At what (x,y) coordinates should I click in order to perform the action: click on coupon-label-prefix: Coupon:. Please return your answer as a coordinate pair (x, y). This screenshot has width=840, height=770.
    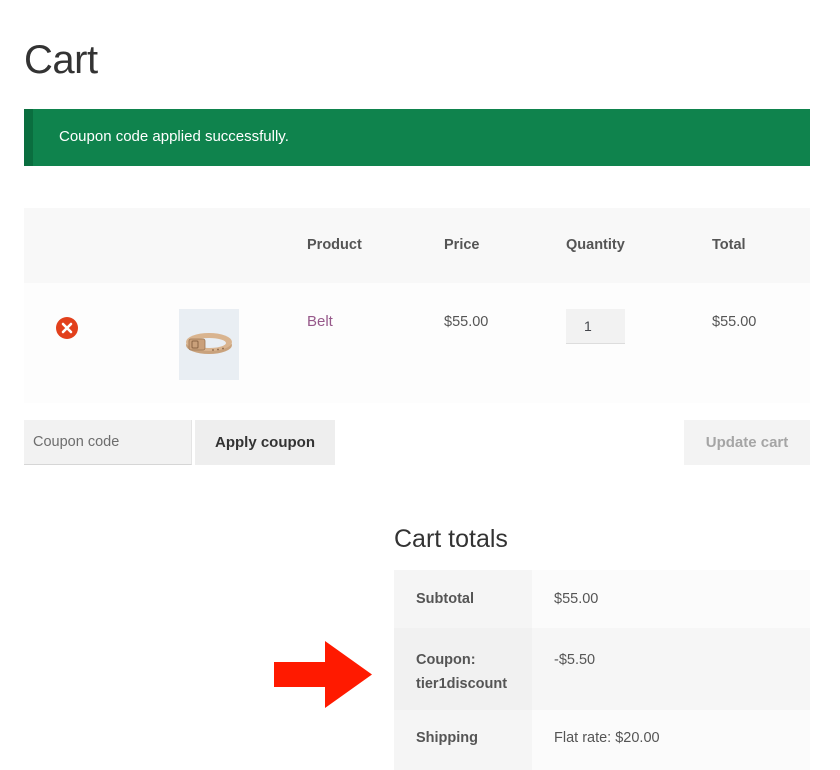
    Looking at the image, I should click on (446, 660).